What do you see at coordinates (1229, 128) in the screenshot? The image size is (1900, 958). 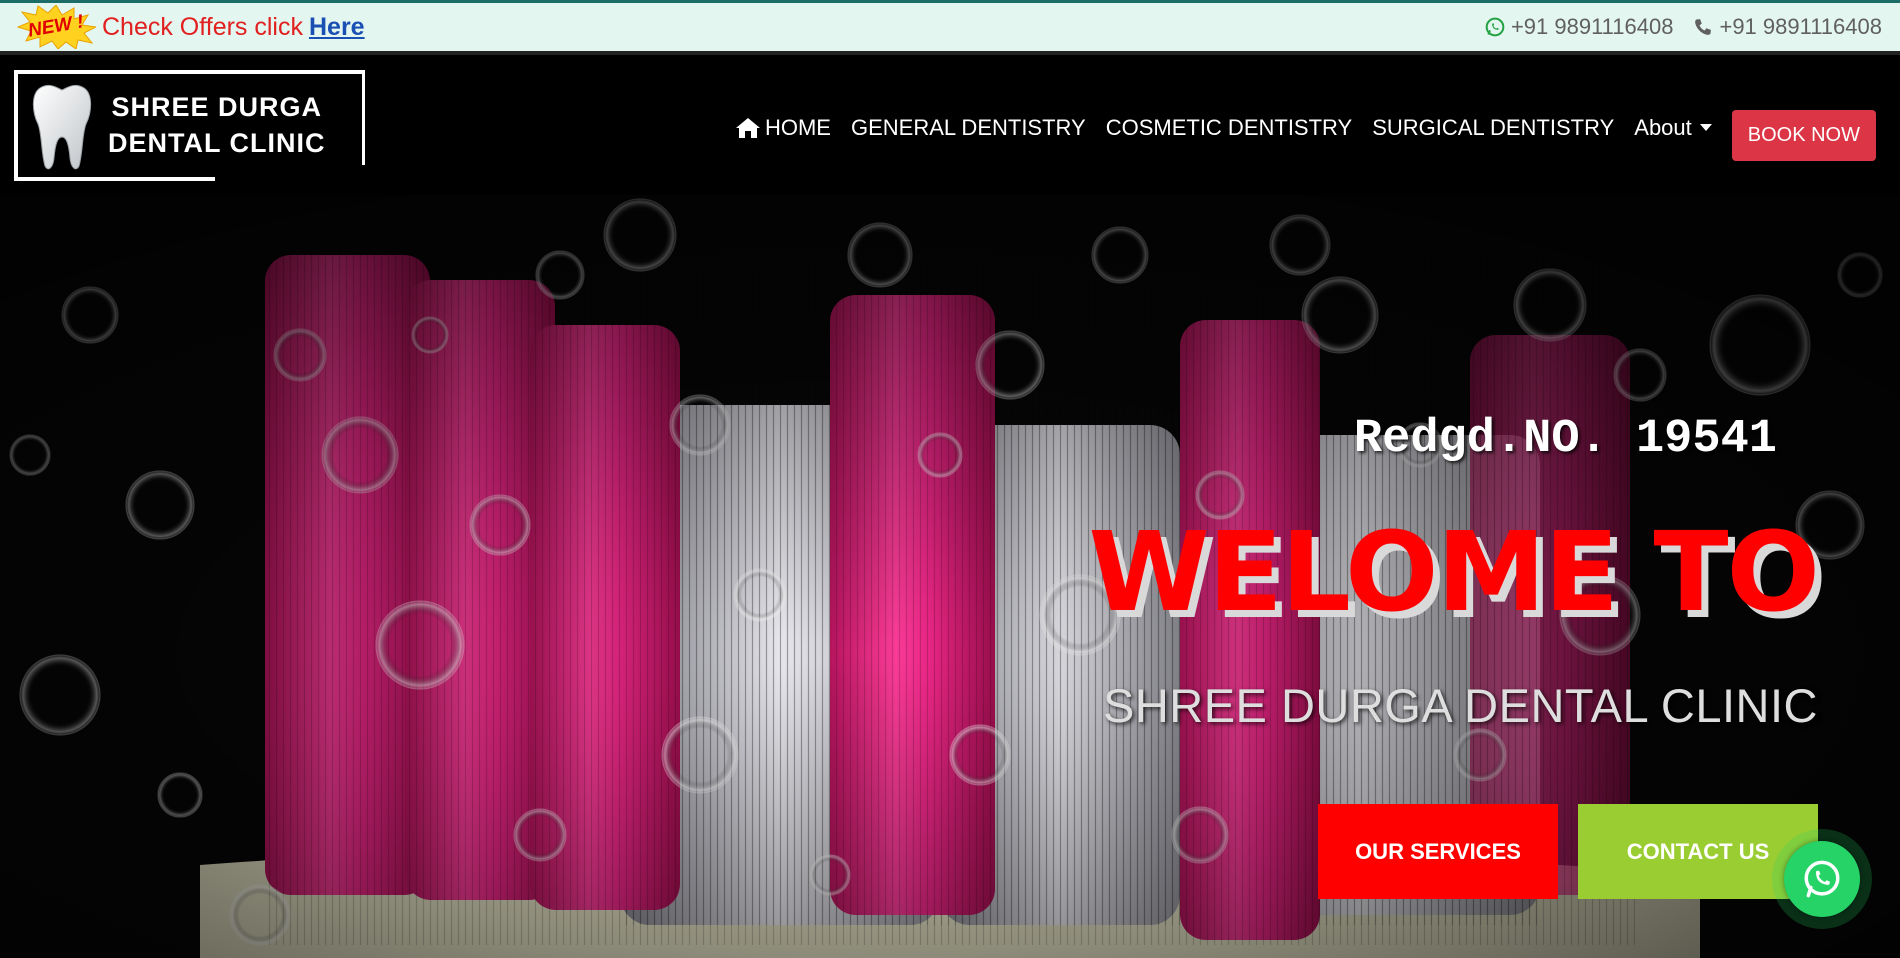 I see `nav-cosmetic-dentistry: COSMETIC DENTISTRY` at bounding box center [1229, 128].